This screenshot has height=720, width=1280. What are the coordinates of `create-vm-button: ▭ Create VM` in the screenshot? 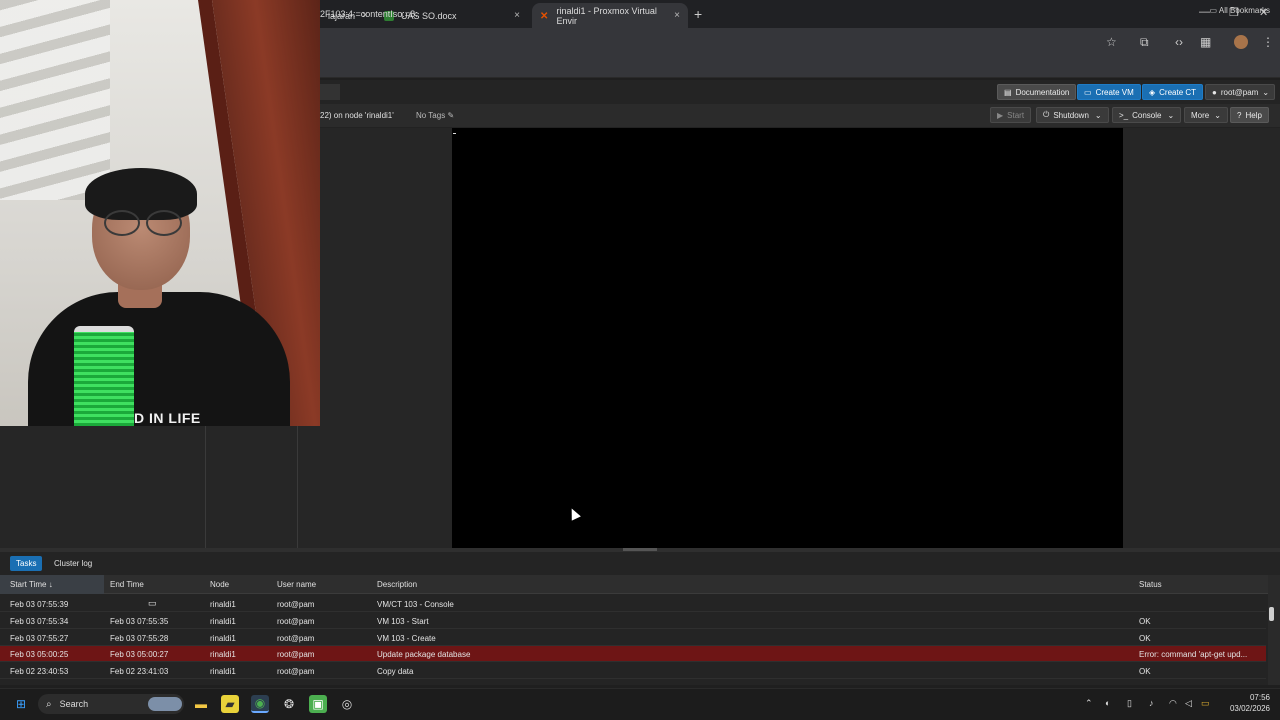 It's located at (1109, 92).